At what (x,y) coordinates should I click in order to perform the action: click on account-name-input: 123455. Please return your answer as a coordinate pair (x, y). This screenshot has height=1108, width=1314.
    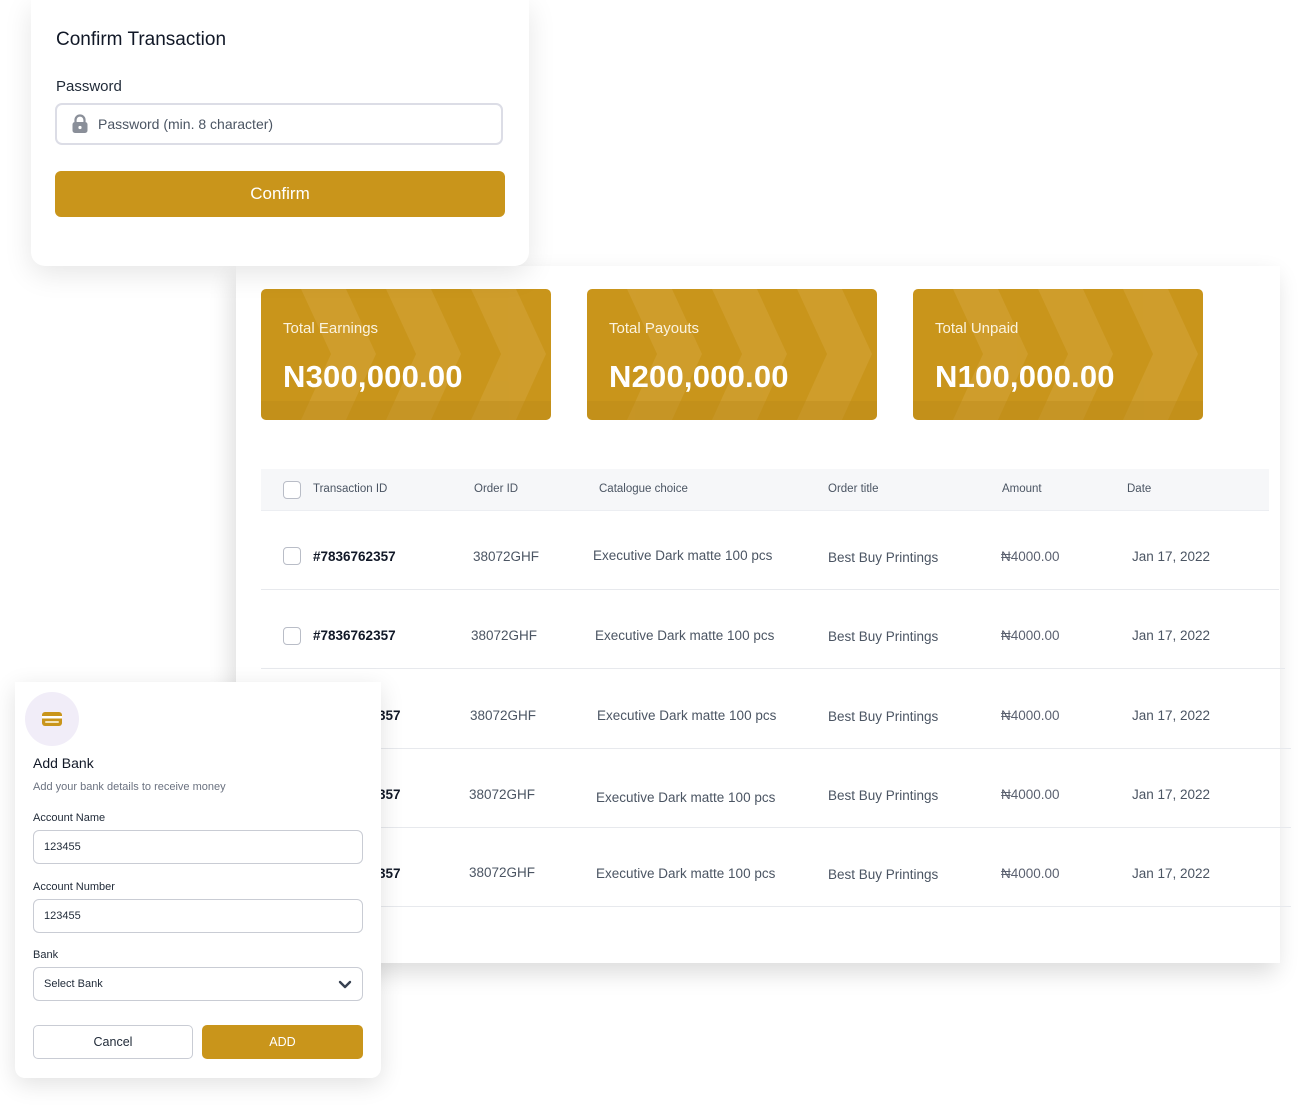
    Looking at the image, I should click on (198, 847).